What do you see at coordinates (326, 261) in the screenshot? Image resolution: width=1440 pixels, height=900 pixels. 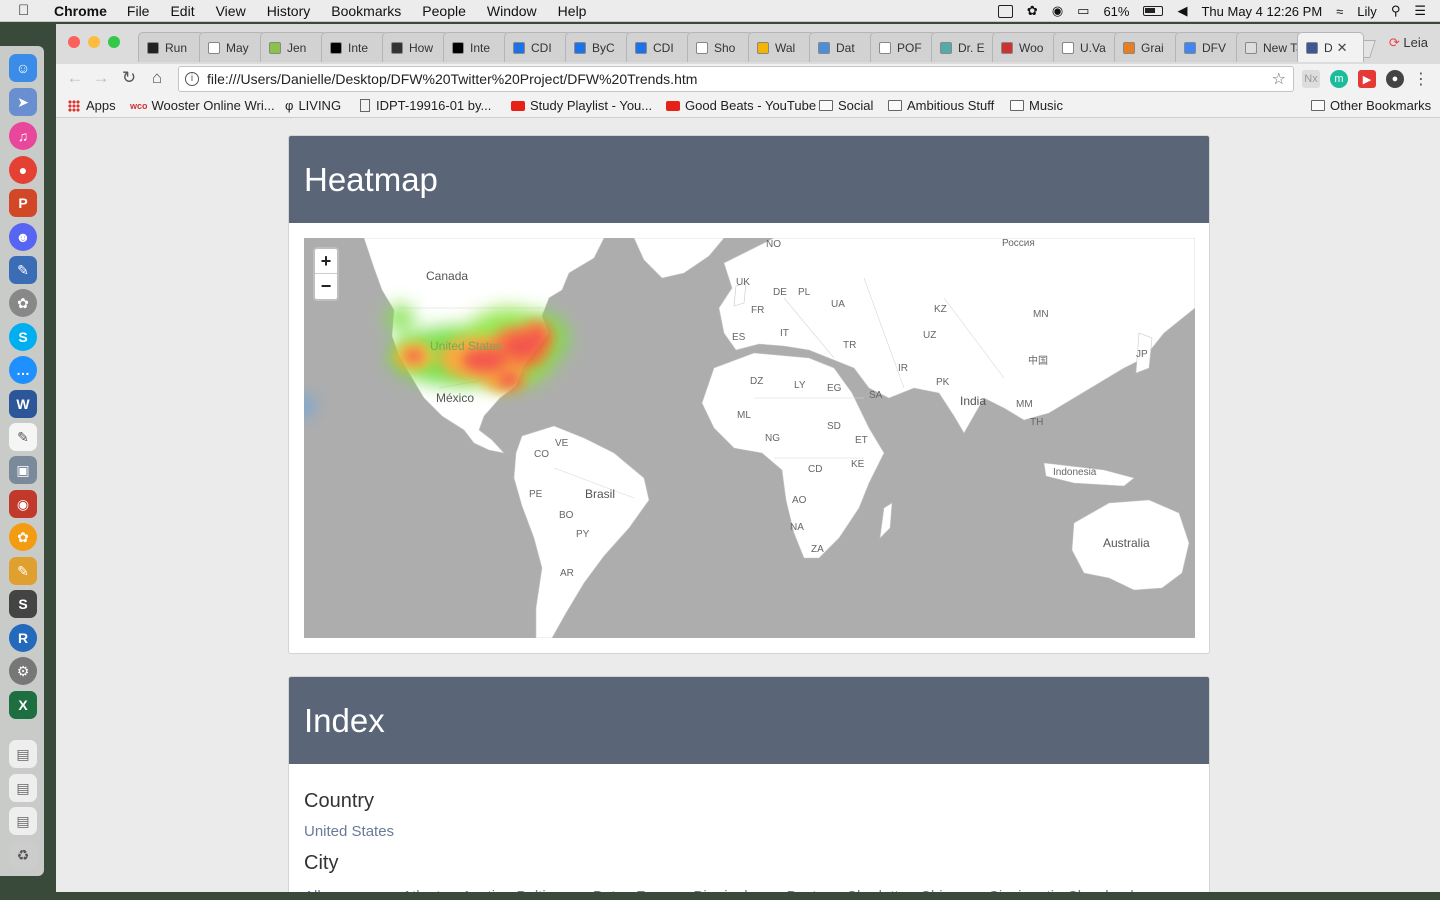 I see `zoom-in-button: +` at bounding box center [326, 261].